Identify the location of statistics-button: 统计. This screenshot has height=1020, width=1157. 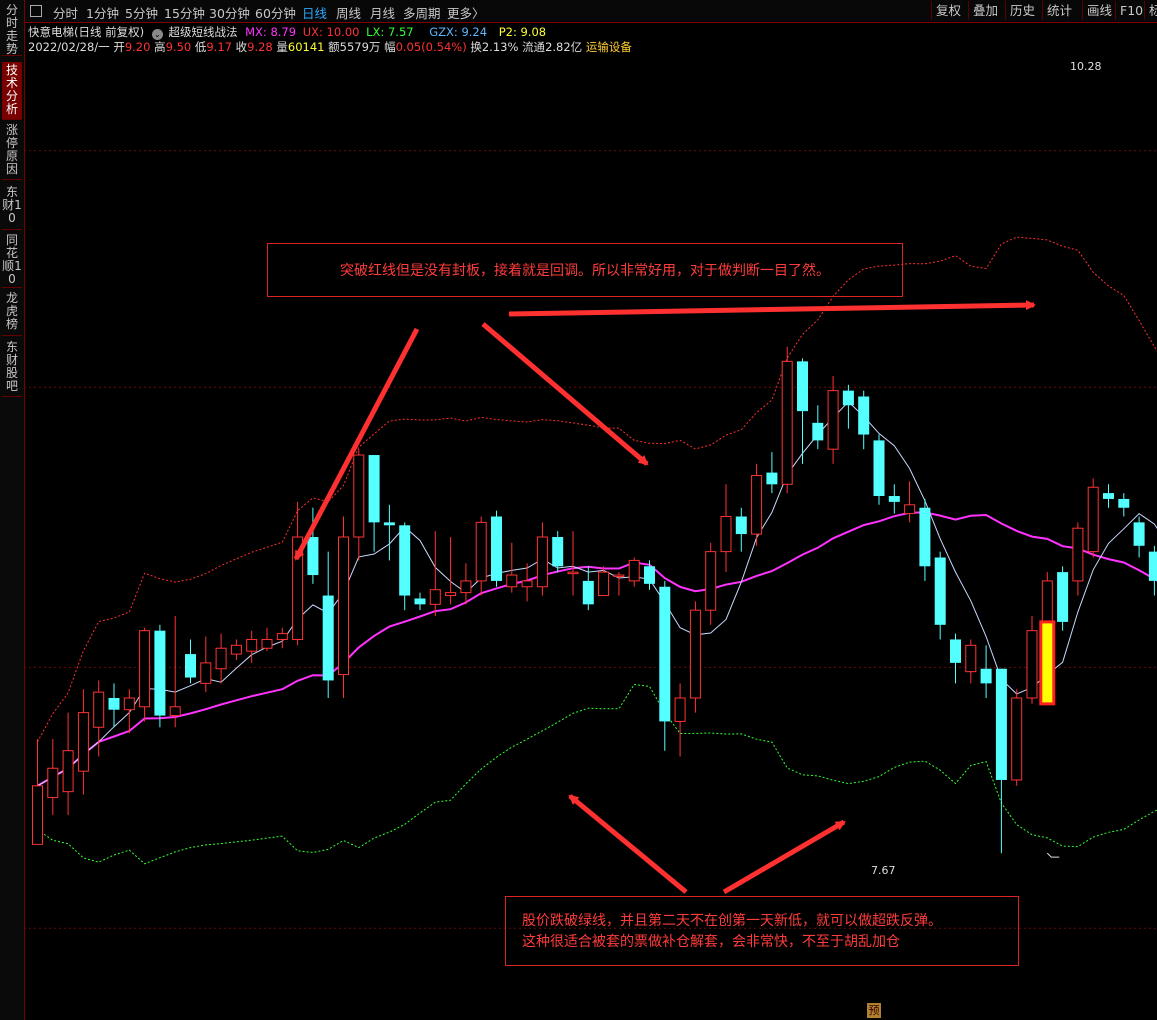
(1059, 10).